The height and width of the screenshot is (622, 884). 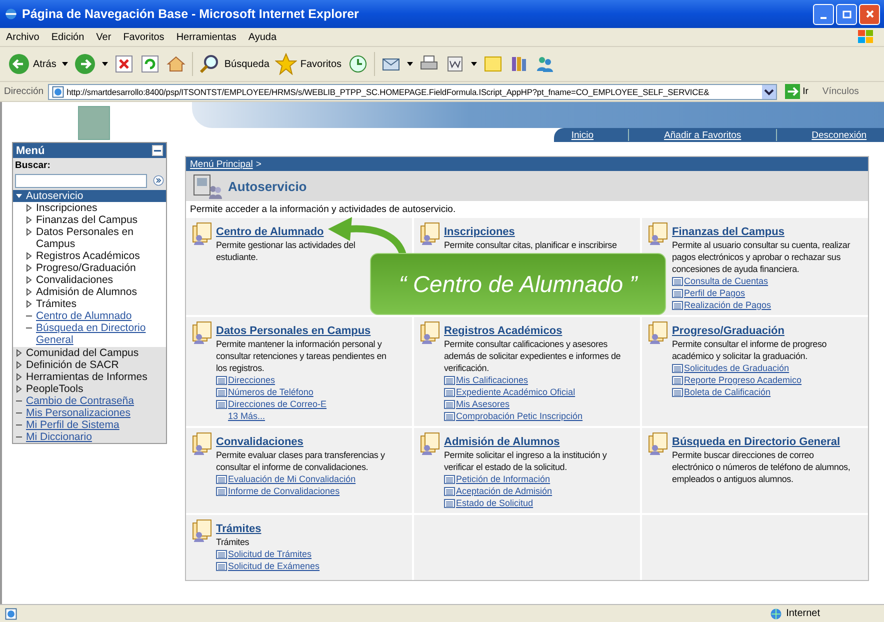 What do you see at coordinates (239, 529) in the screenshot?
I see `category-link: Trámites` at bounding box center [239, 529].